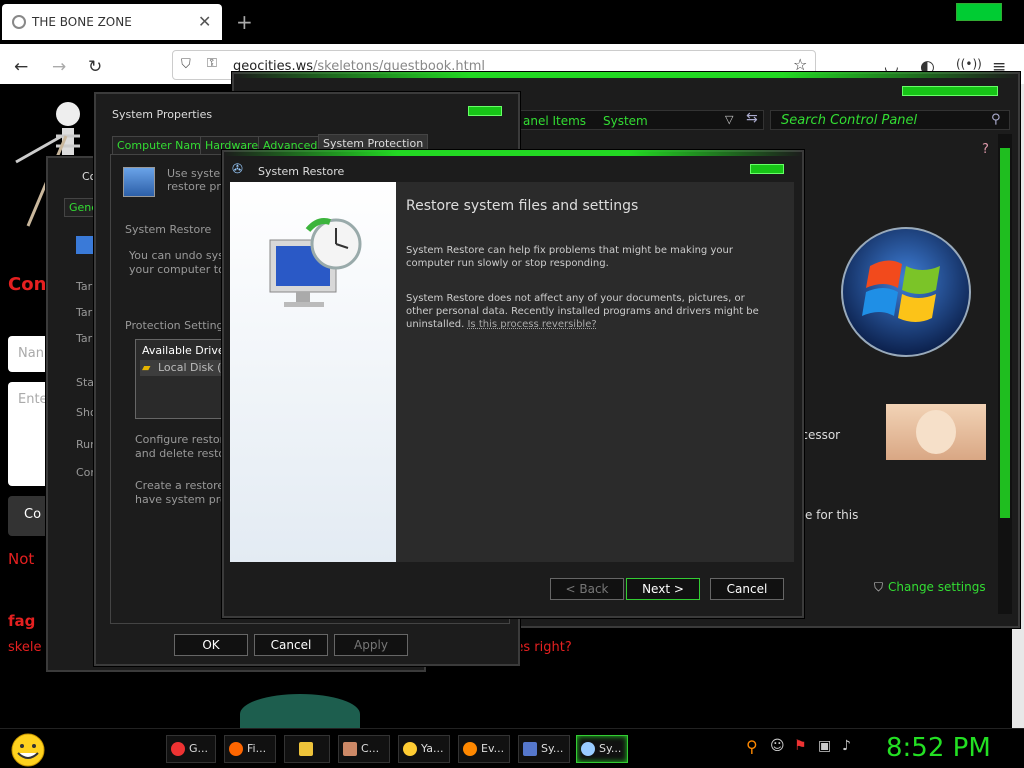 The width and height of the screenshot is (1024, 768). I want to click on back-button: < Back, so click(587, 589).